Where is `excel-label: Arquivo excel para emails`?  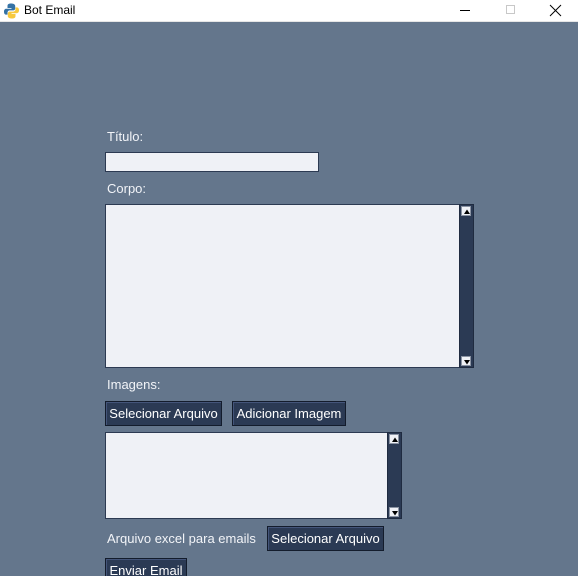 excel-label: Arquivo excel para emails is located at coordinates (181, 538).